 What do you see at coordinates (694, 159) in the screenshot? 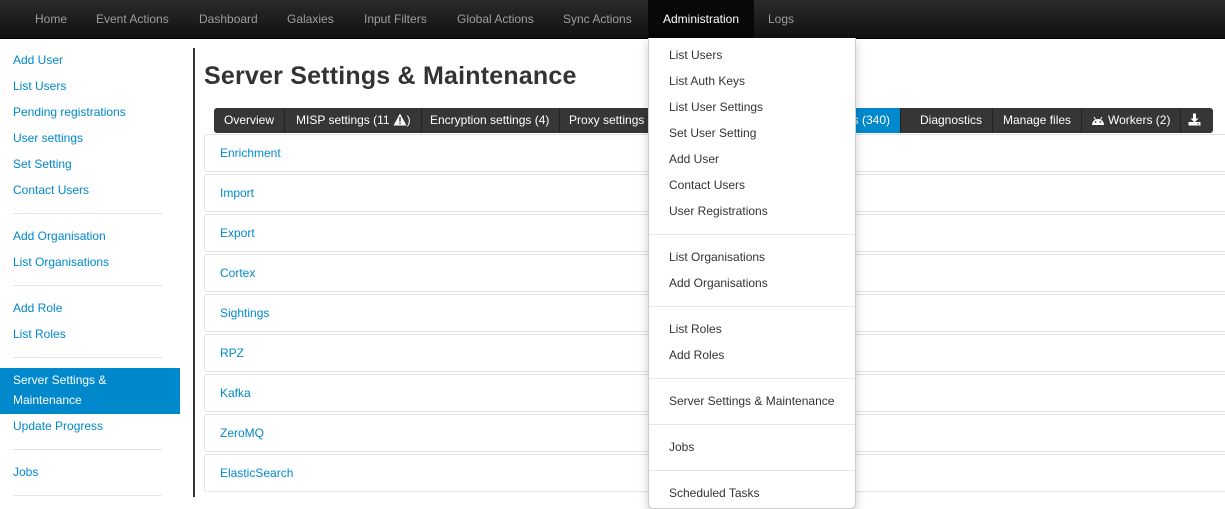
I see `menu-item-add-user: Add User` at bounding box center [694, 159].